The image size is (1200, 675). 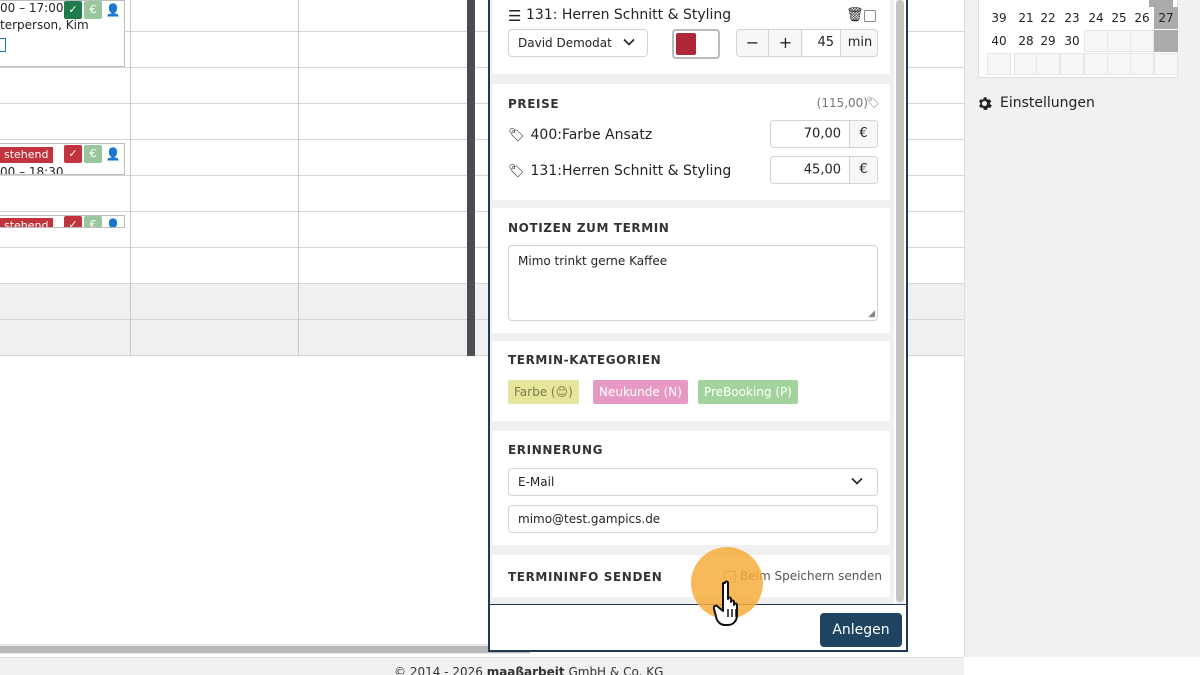 What do you see at coordinates (593, 261) in the screenshot?
I see `notes-value: Mimo trinkt gerne Kaffee` at bounding box center [593, 261].